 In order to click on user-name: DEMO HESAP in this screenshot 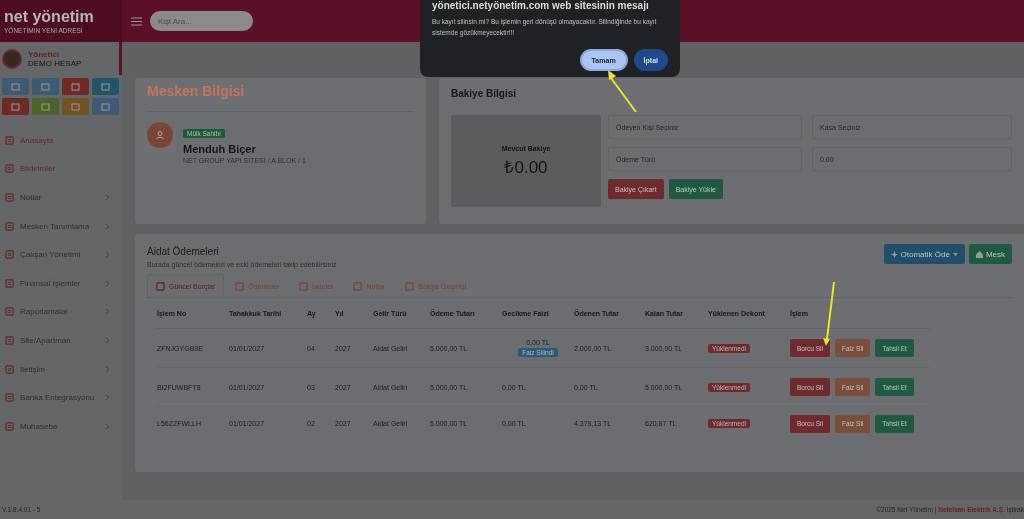, I will do `click(55, 63)`.